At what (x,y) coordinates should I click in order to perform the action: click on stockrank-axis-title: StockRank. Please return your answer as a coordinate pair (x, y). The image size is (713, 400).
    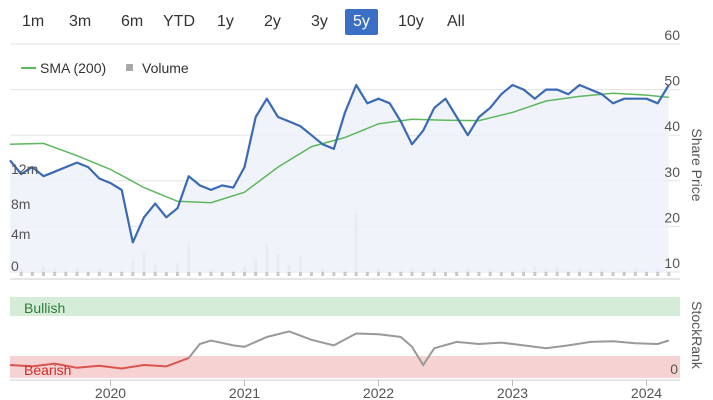
    Looking at the image, I should click on (697, 335).